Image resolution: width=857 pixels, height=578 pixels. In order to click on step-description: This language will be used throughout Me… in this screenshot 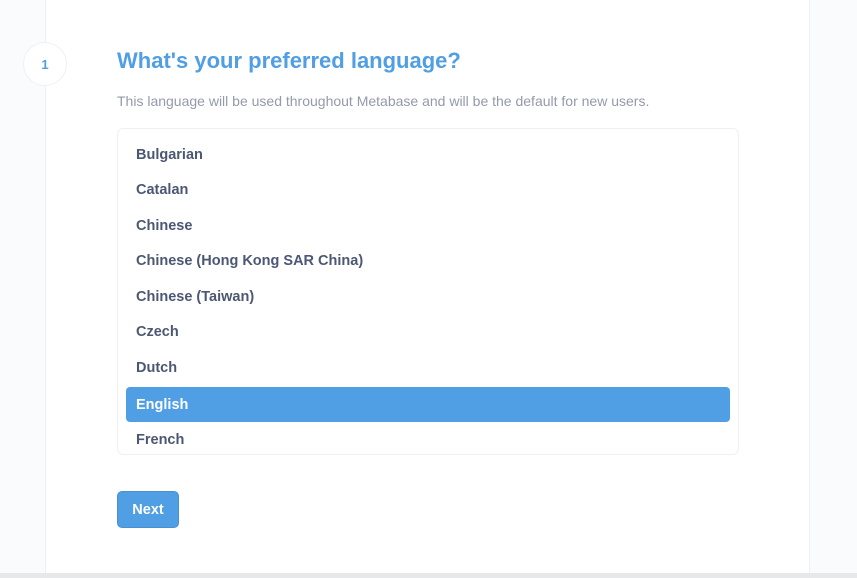, I will do `click(383, 101)`.